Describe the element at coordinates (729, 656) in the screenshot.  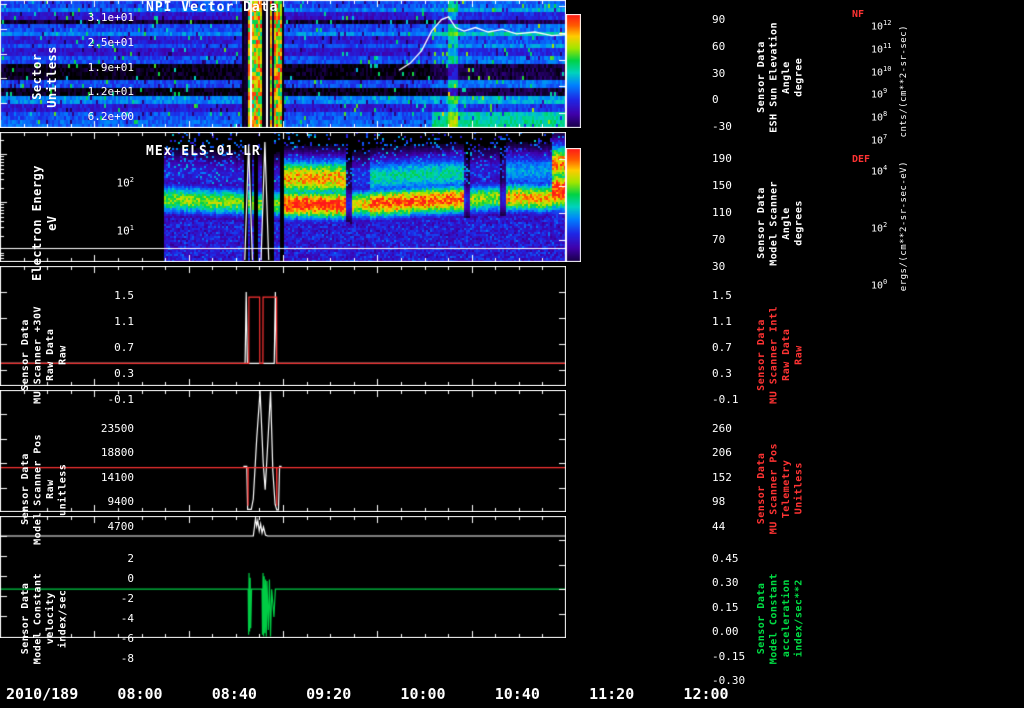
I see `y-tick-label: -0.15` at that location.